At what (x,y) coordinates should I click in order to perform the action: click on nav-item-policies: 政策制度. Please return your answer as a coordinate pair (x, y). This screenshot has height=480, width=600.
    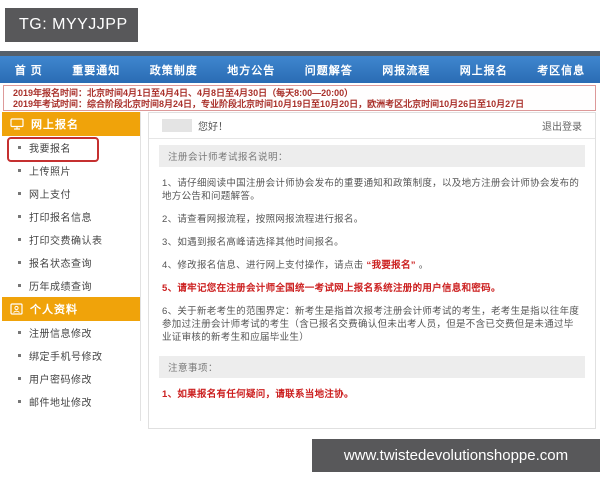
    Looking at the image, I should click on (174, 70).